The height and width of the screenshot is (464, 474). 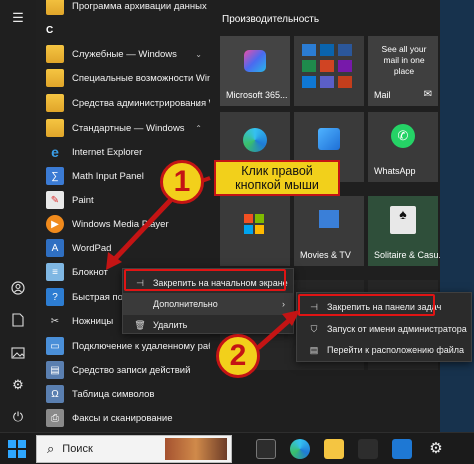 What do you see at coordinates (141, 78) in the screenshot?
I see `app-item-label: Специальные возможности Windows` at bounding box center [141, 78].